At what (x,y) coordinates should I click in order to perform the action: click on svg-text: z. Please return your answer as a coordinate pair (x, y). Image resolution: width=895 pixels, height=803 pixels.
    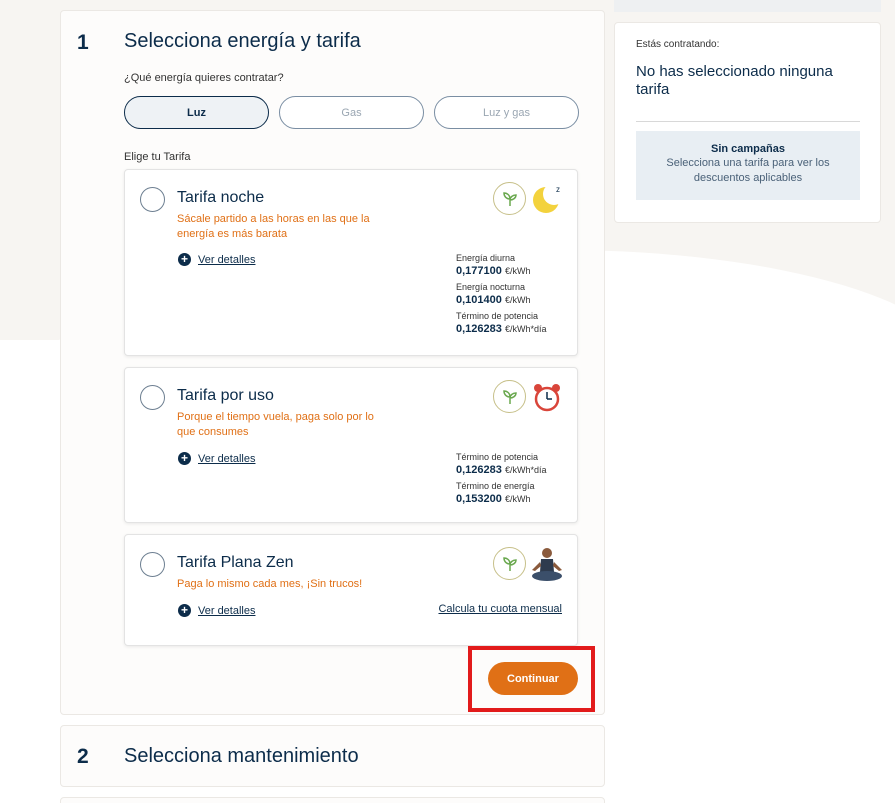
    Looking at the image, I should click on (558, 189).